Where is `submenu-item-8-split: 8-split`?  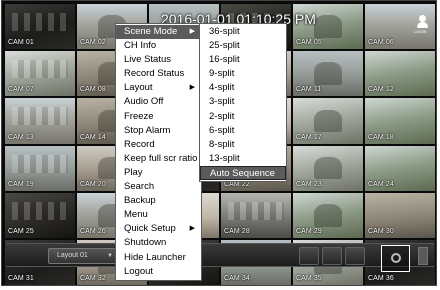 submenu-item-8-split: 8-split is located at coordinates (243, 145).